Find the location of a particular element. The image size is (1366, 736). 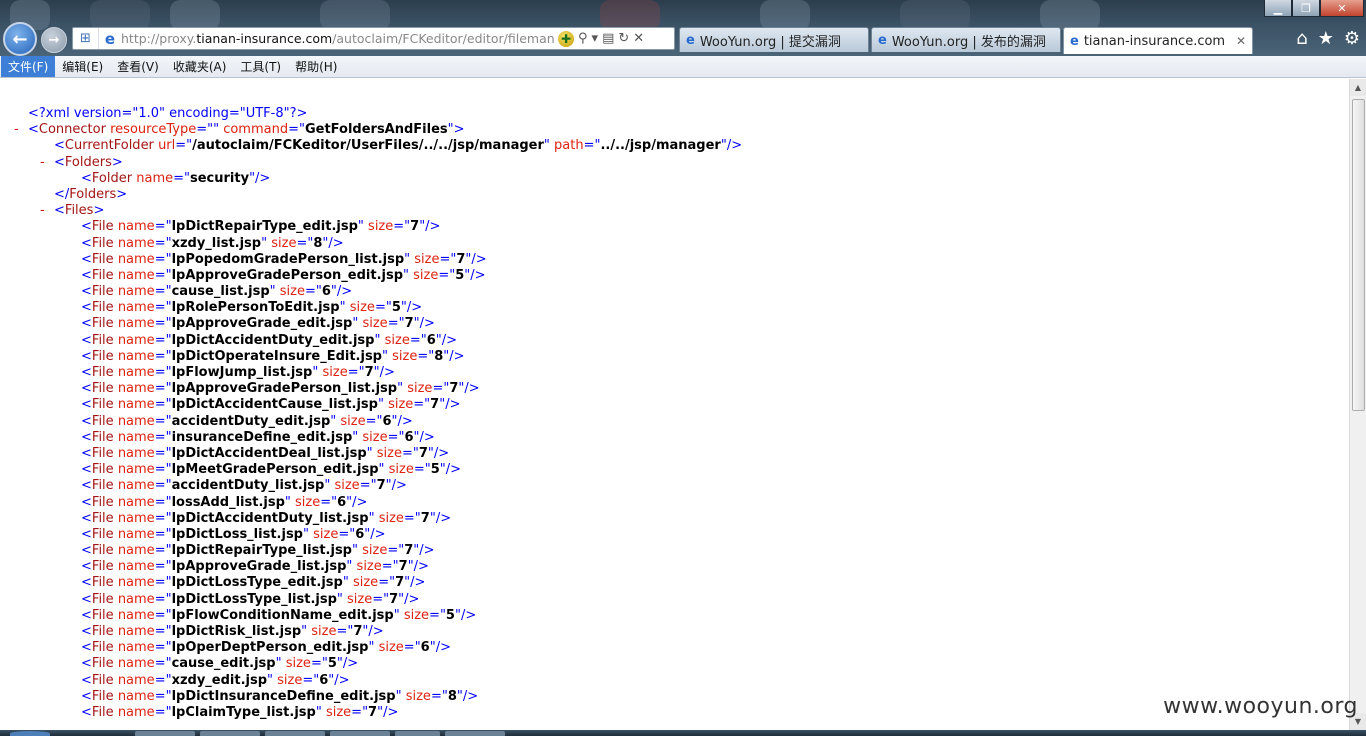

file-entry: <File name="xzdy_list.jsp" size="8"/> is located at coordinates (212, 243).